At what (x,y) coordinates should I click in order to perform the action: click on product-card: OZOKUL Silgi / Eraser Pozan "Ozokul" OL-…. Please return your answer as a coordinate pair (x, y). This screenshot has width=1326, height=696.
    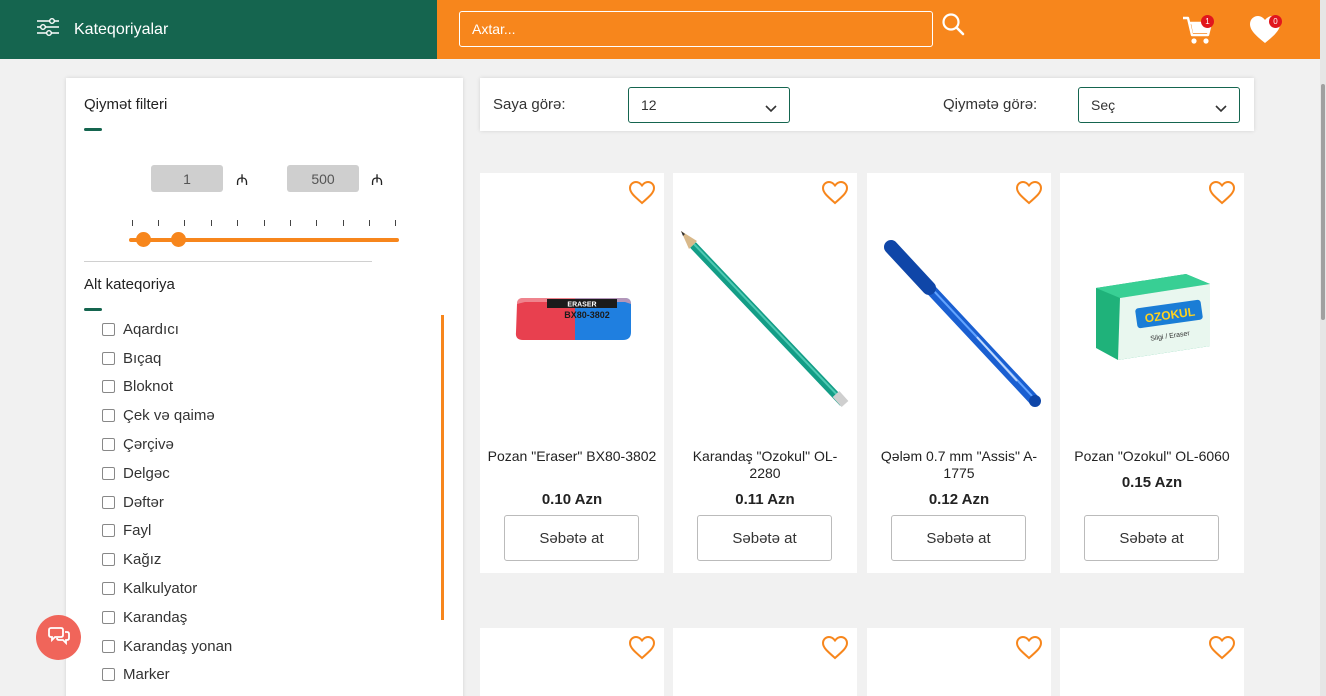
    Looking at the image, I should click on (1152, 373).